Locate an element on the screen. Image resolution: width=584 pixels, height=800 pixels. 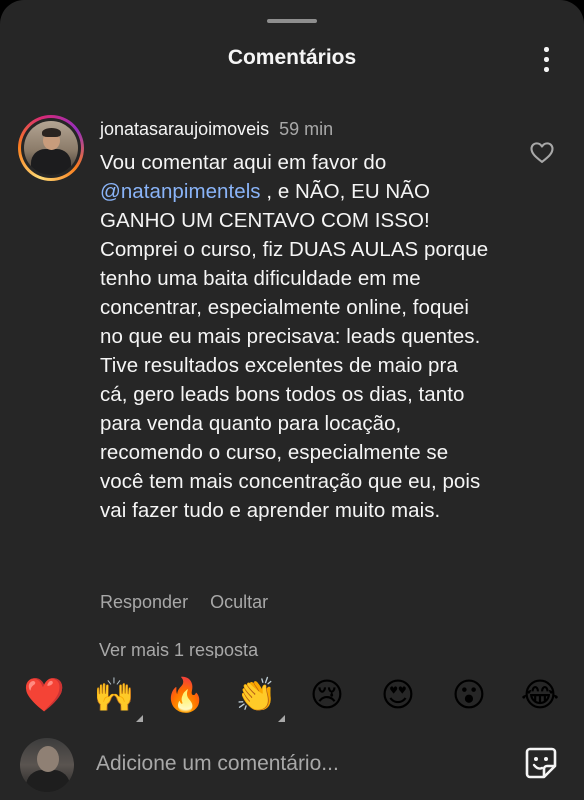
view-more-replies: Ver mais 1 resposta is located at coordinates (249, 648).